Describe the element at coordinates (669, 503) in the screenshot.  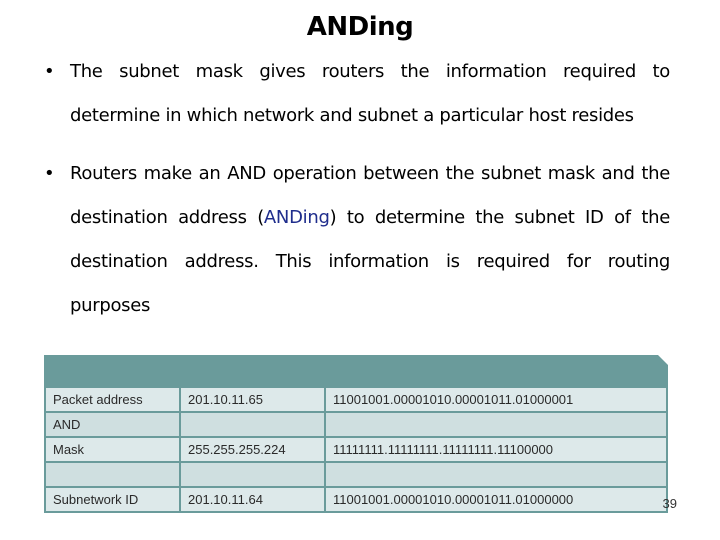
I see `page-number: 39` at that location.